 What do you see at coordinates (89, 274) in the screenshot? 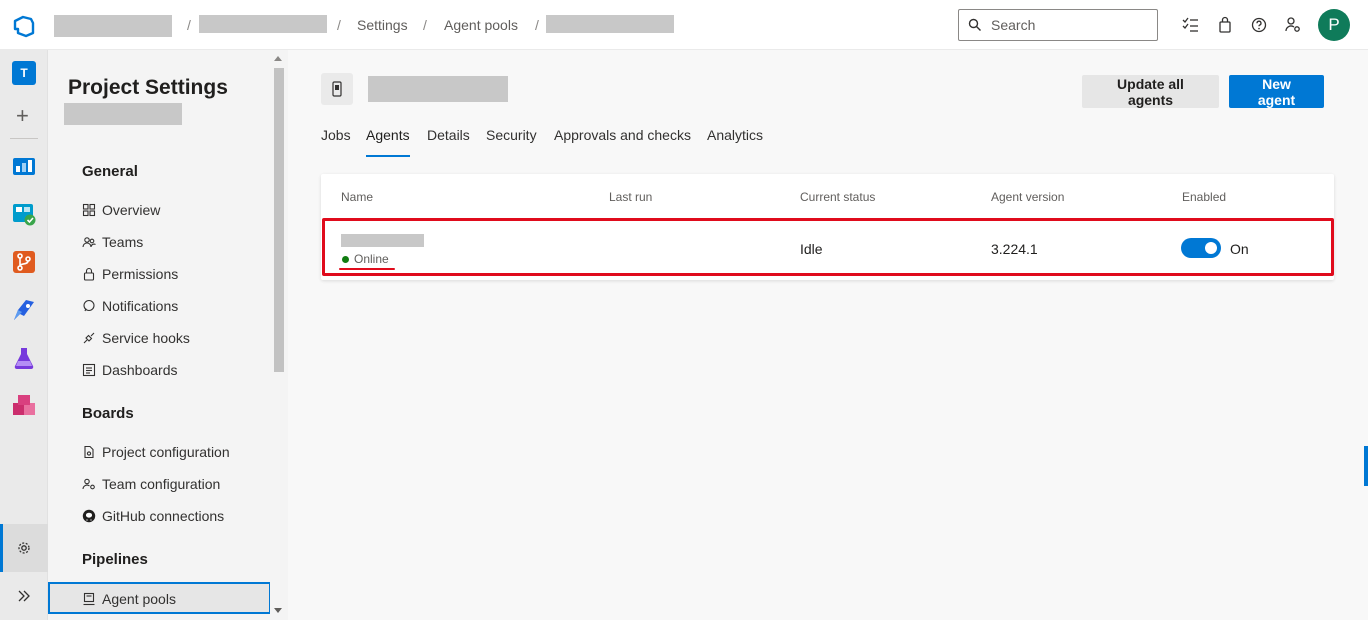
I see `lock-icon` at bounding box center [89, 274].